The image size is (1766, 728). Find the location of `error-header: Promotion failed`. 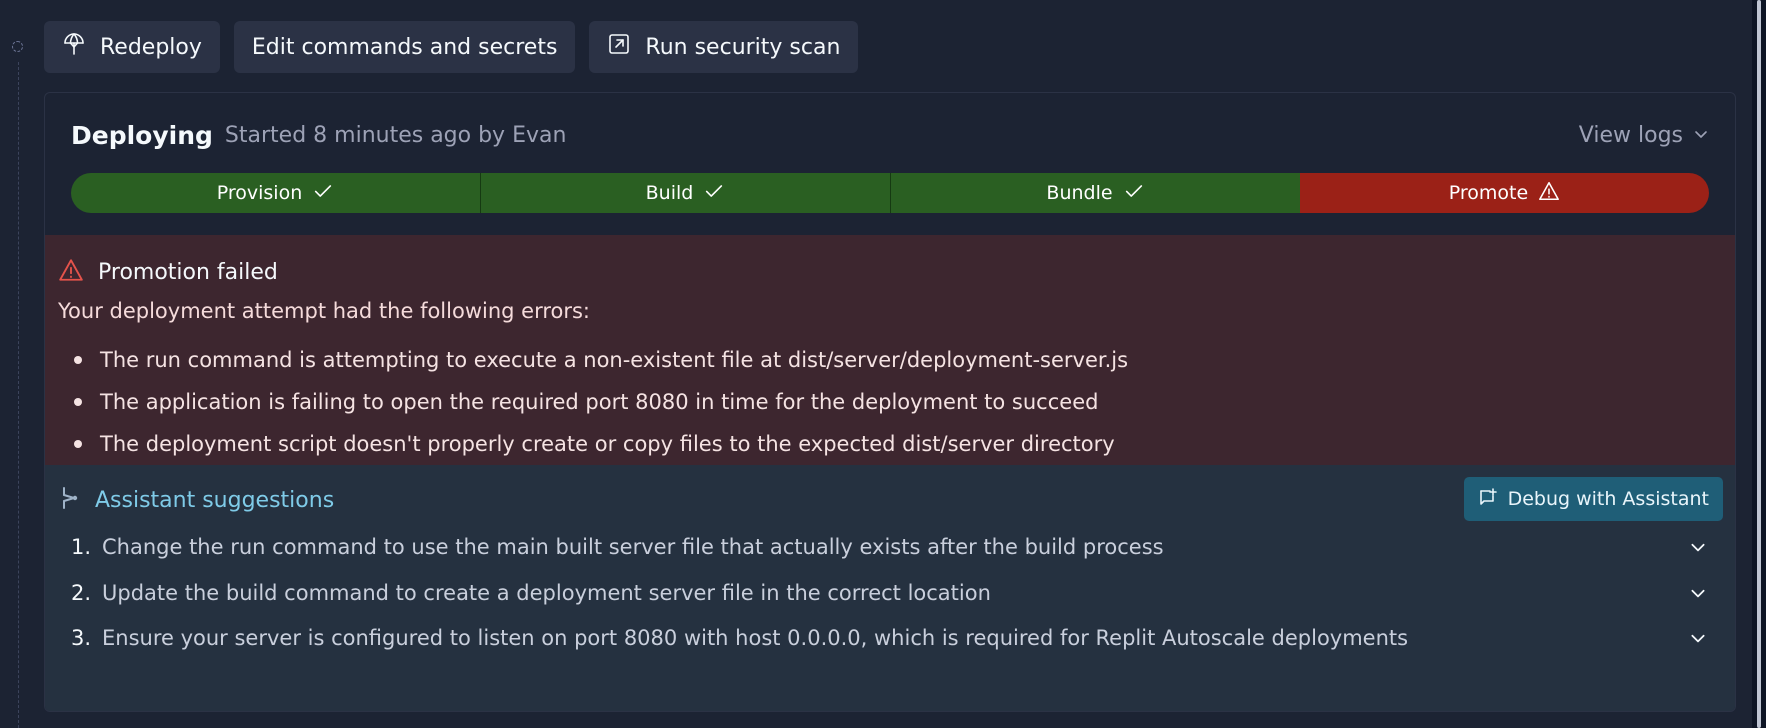

error-header: Promotion failed is located at coordinates (168, 272).